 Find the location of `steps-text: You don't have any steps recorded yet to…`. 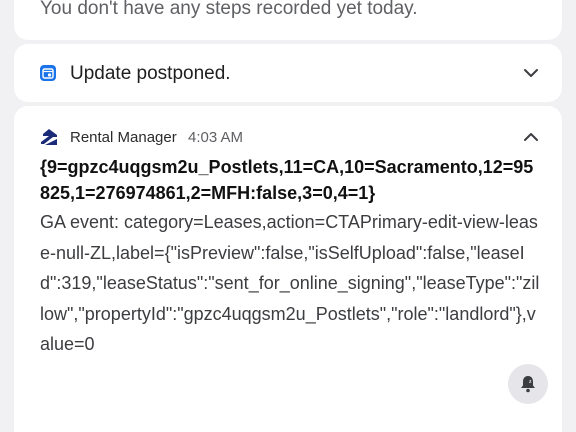

steps-text: You don't have any steps recorded yet to… is located at coordinates (229, 9).